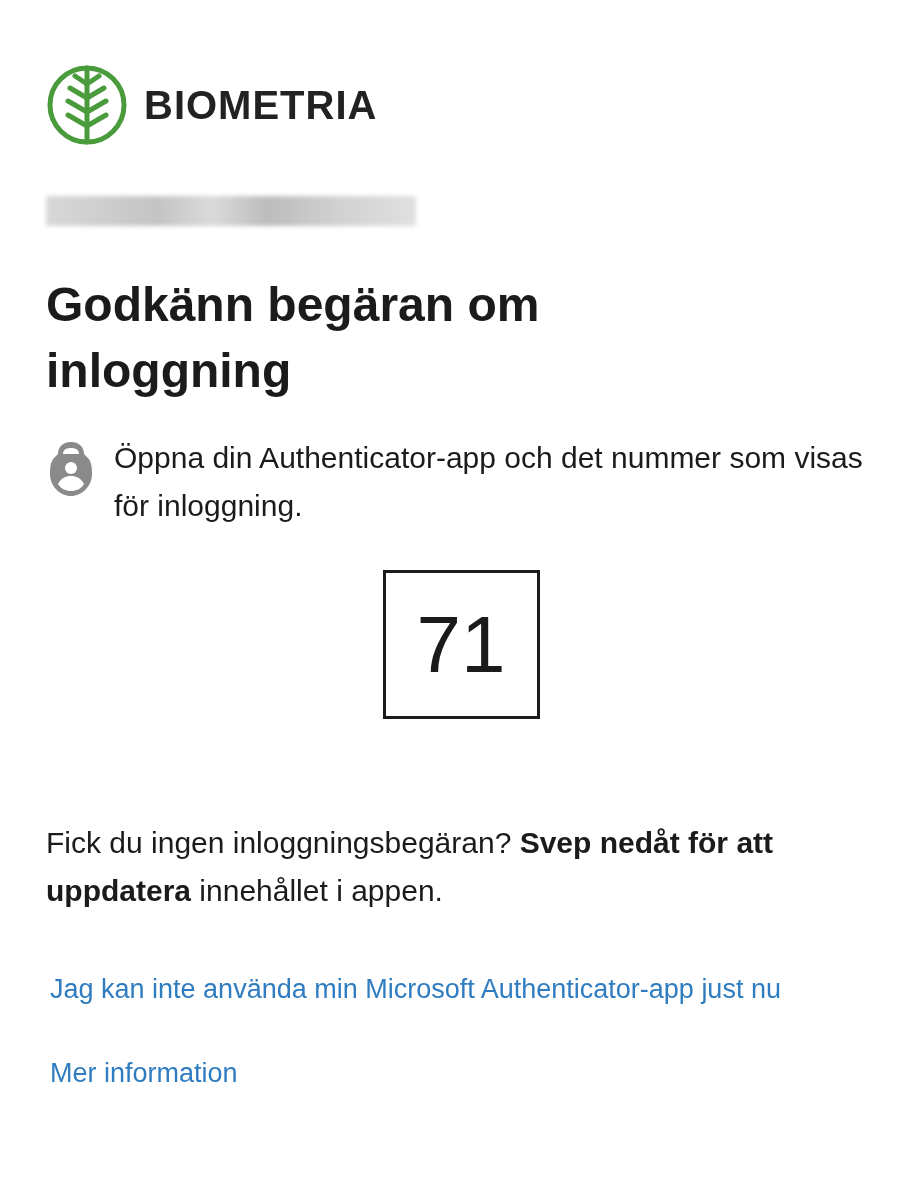 The height and width of the screenshot is (1204, 920). What do you see at coordinates (461, 644) in the screenshot?
I see `verification-number: 71` at bounding box center [461, 644].